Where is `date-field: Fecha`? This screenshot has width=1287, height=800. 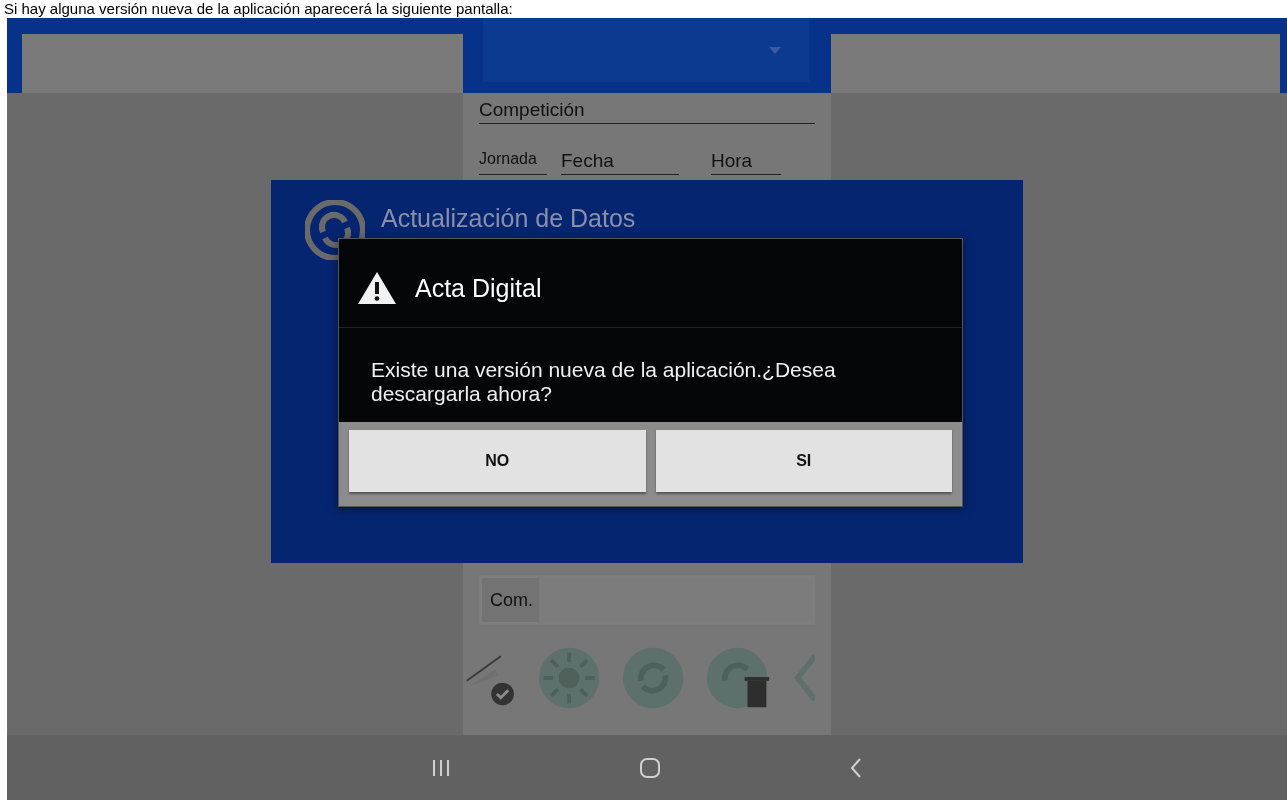 date-field: Fecha is located at coordinates (620, 162).